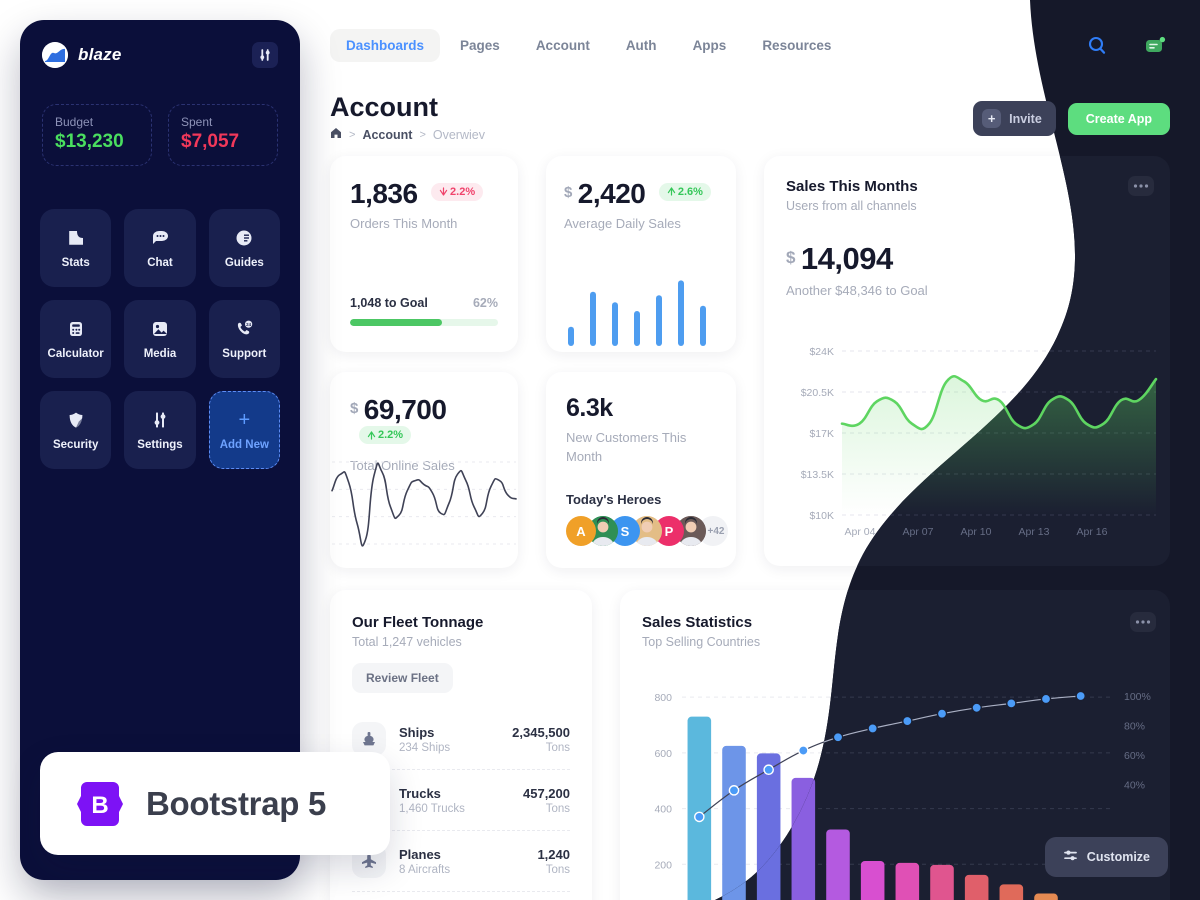  Describe the element at coordinates (1034, 532) in the screenshot. I see `svg-text: Apr 13` at that location.